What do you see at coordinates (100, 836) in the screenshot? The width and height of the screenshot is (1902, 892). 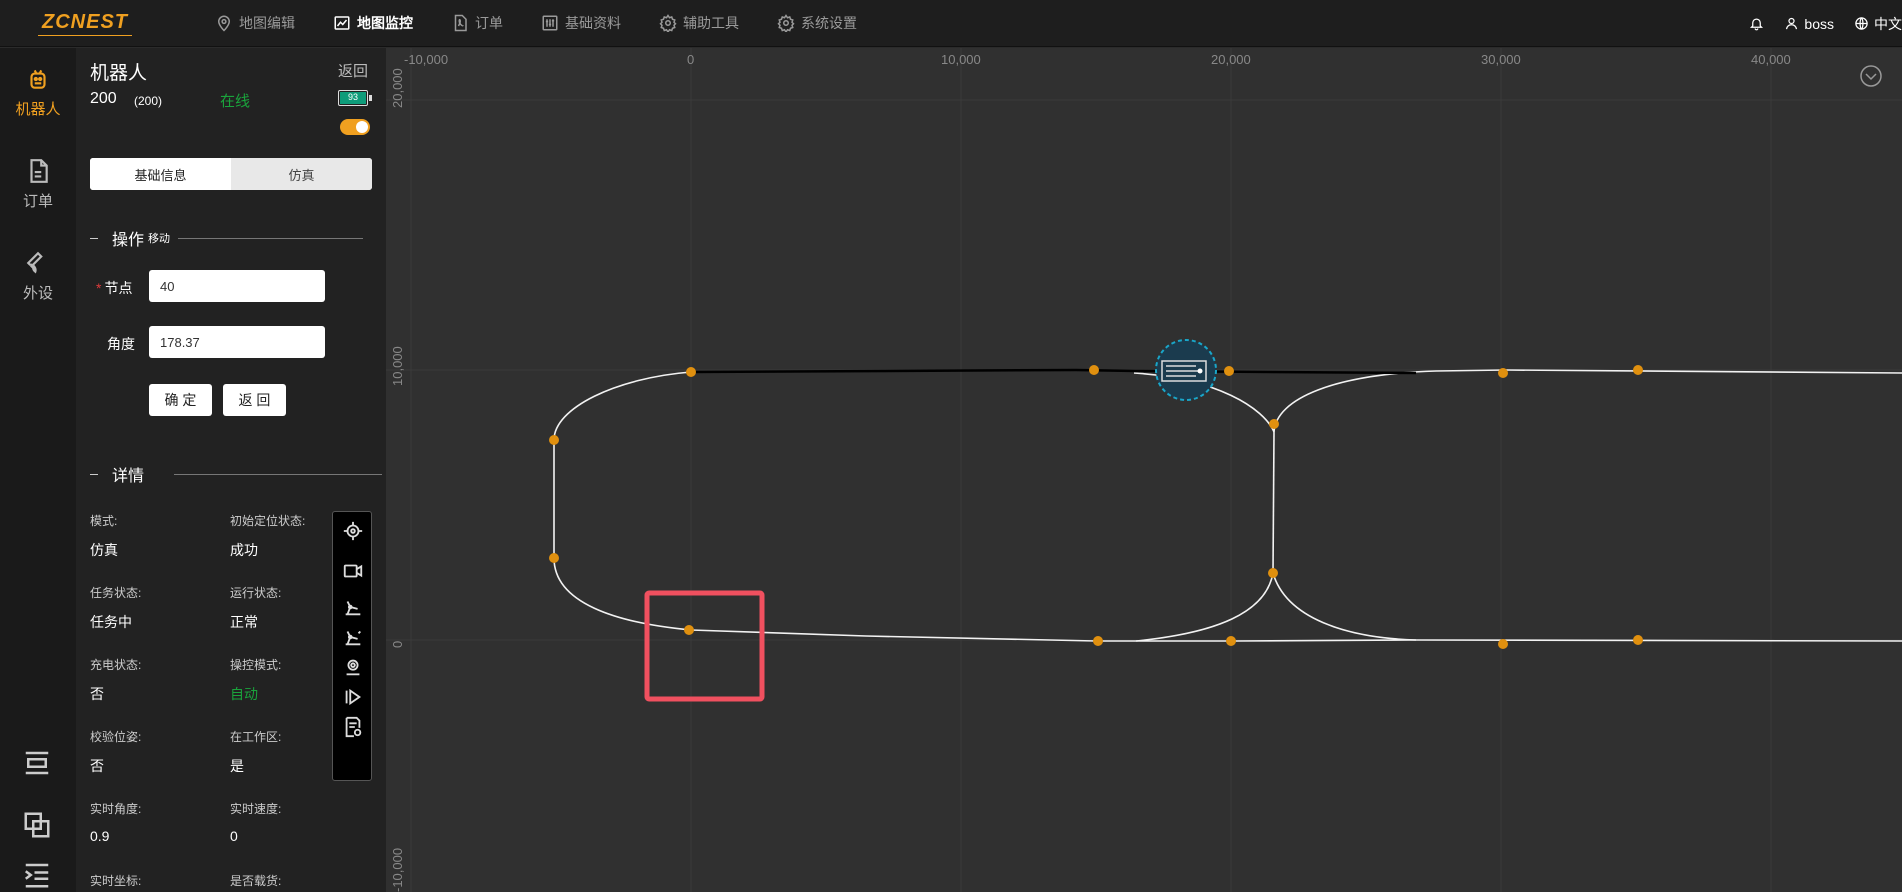 I see `detail-value: 0.9` at bounding box center [100, 836].